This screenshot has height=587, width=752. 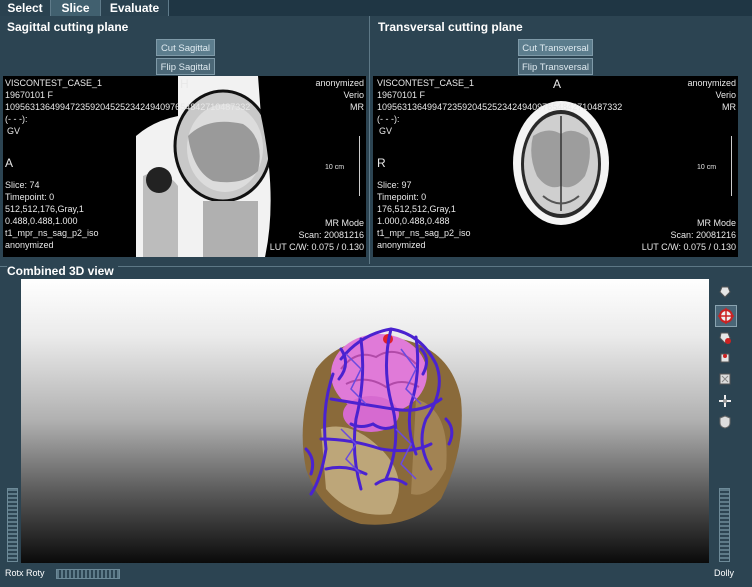 What do you see at coordinates (725, 358) in the screenshot?
I see `pick-icon` at bounding box center [725, 358].